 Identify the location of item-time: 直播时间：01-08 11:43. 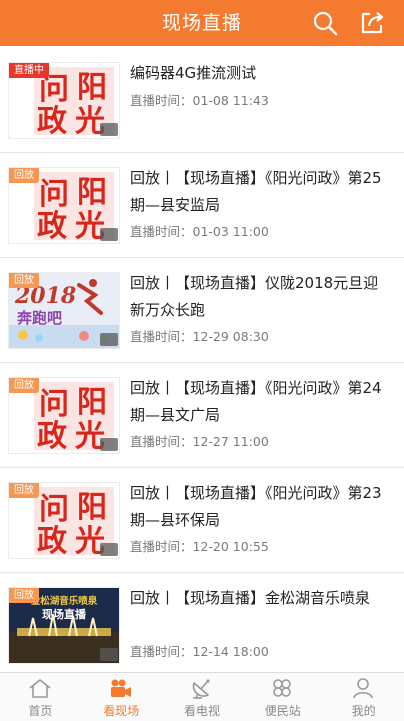
(199, 100).